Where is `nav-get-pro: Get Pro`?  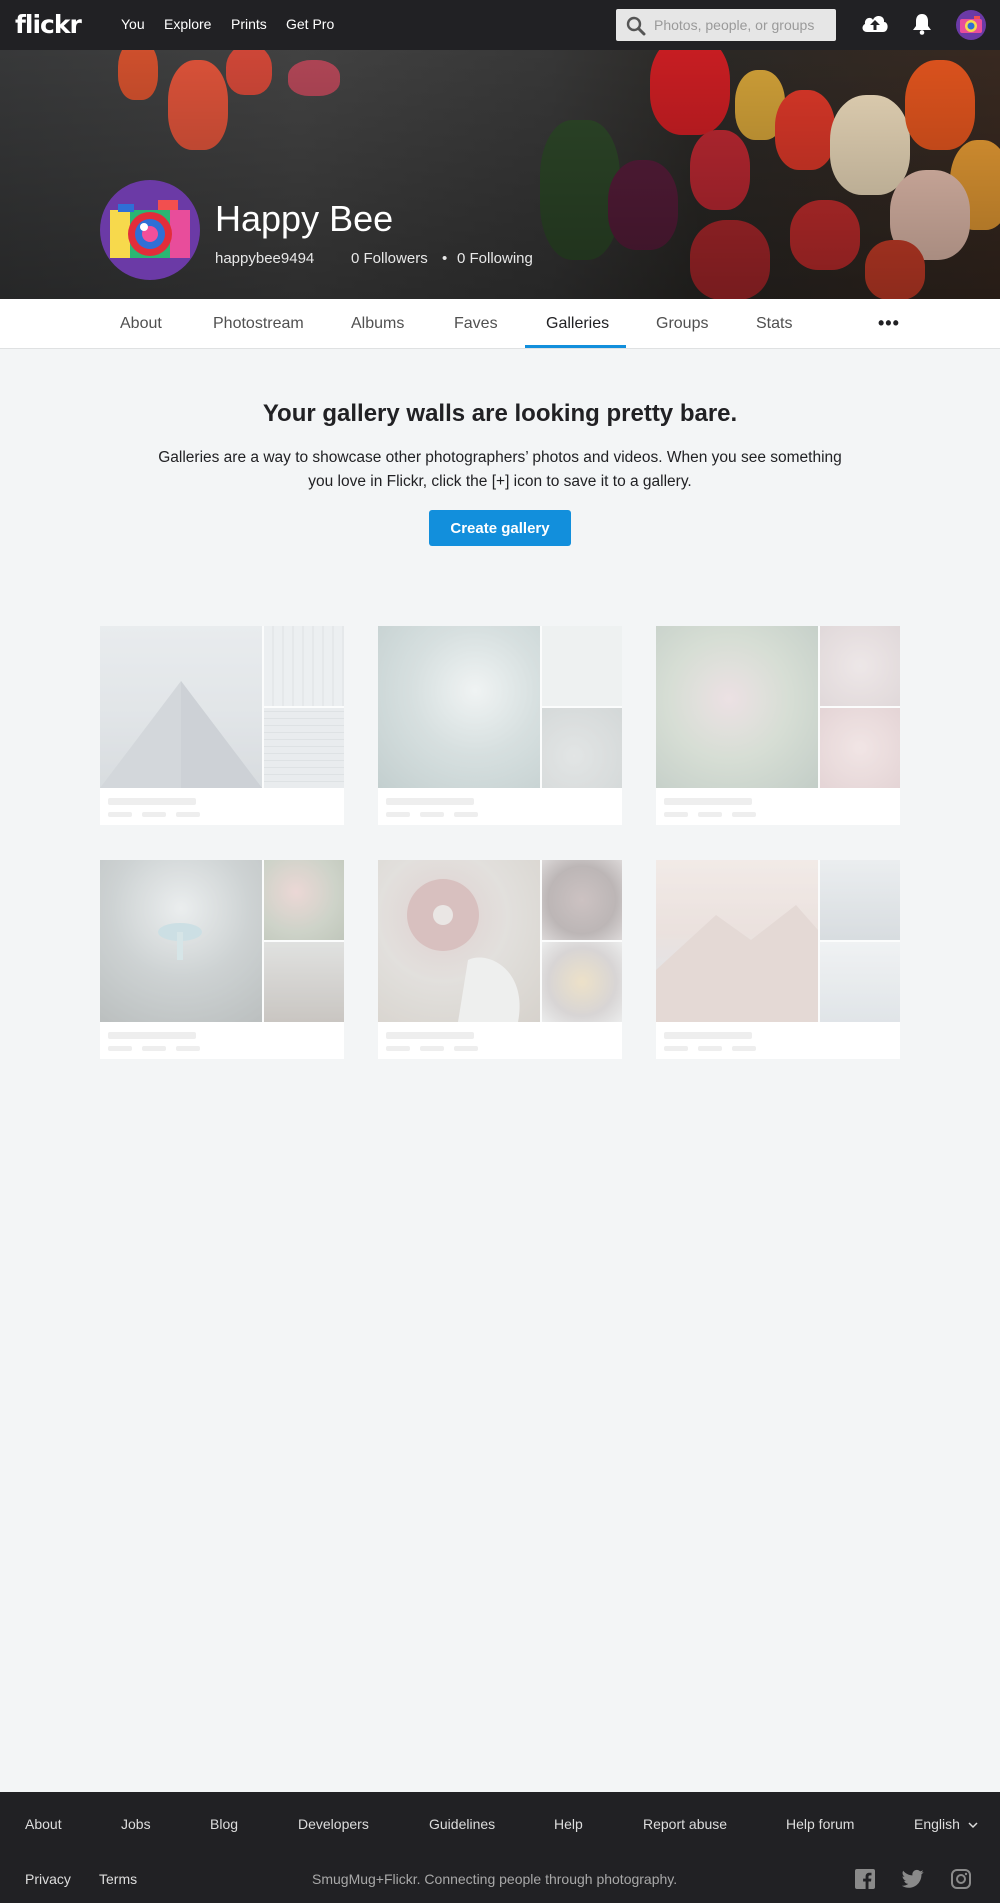
nav-get-pro: Get Pro is located at coordinates (310, 24).